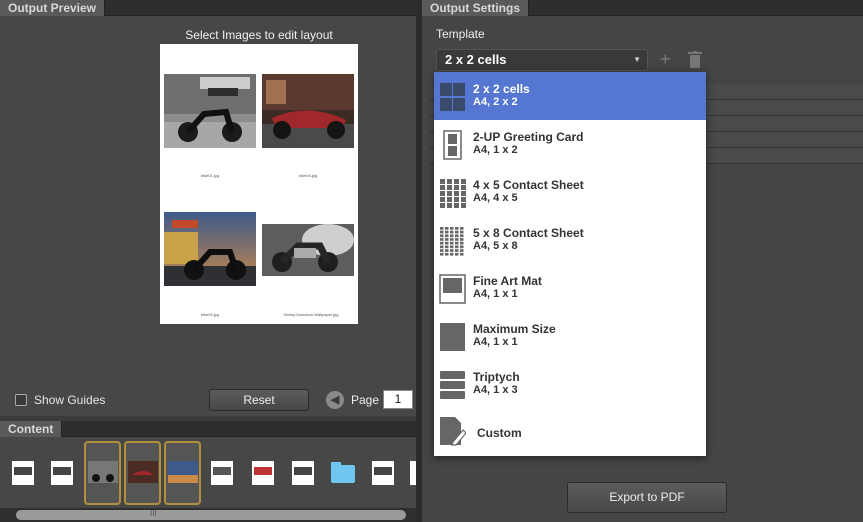  Describe the element at coordinates (53, 8) in the screenshot. I see `tab-output-preview: Output Preview` at that location.